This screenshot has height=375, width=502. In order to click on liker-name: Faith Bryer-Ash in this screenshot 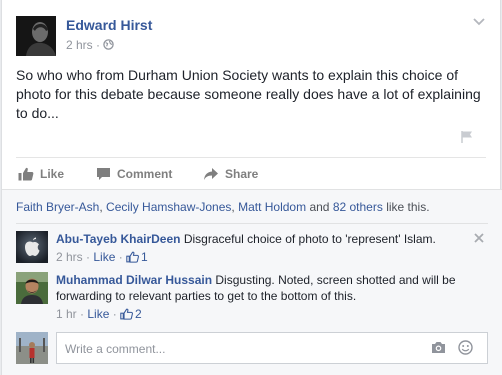, I will do `click(57, 207)`.